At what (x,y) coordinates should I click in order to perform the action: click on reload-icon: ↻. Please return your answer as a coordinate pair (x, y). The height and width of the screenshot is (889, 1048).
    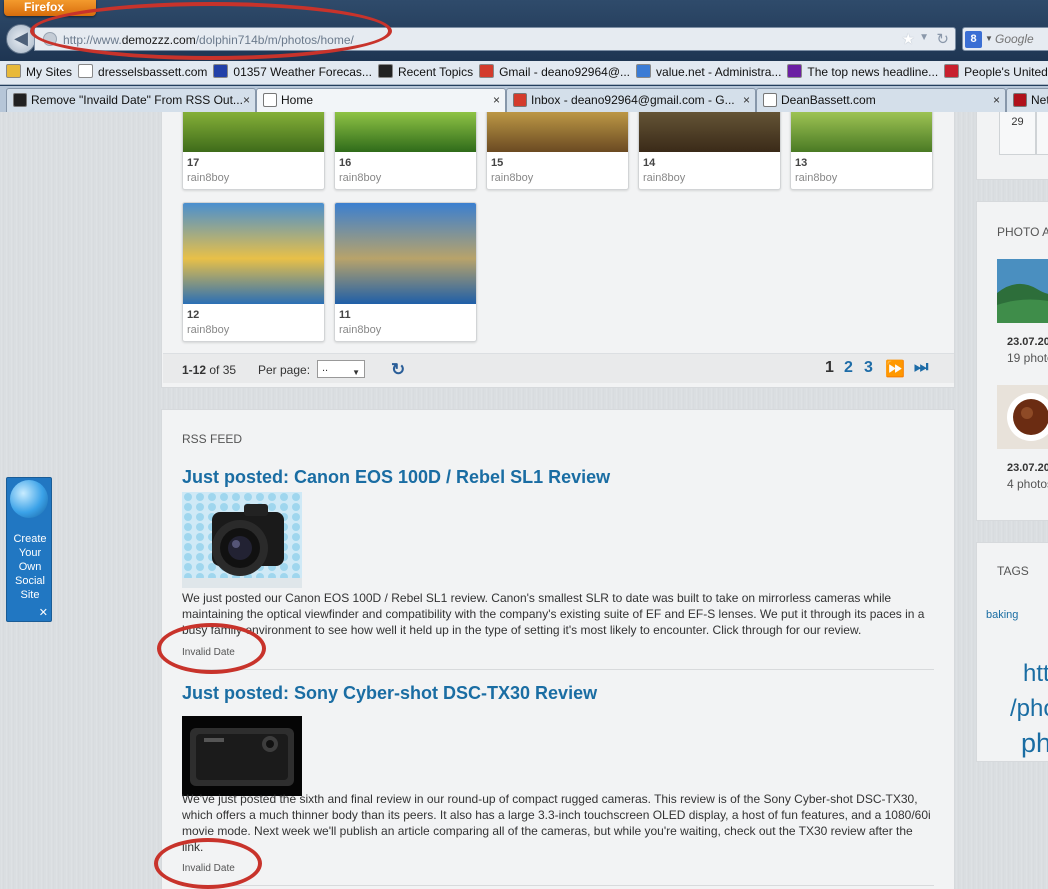
    Looking at the image, I should click on (942, 39).